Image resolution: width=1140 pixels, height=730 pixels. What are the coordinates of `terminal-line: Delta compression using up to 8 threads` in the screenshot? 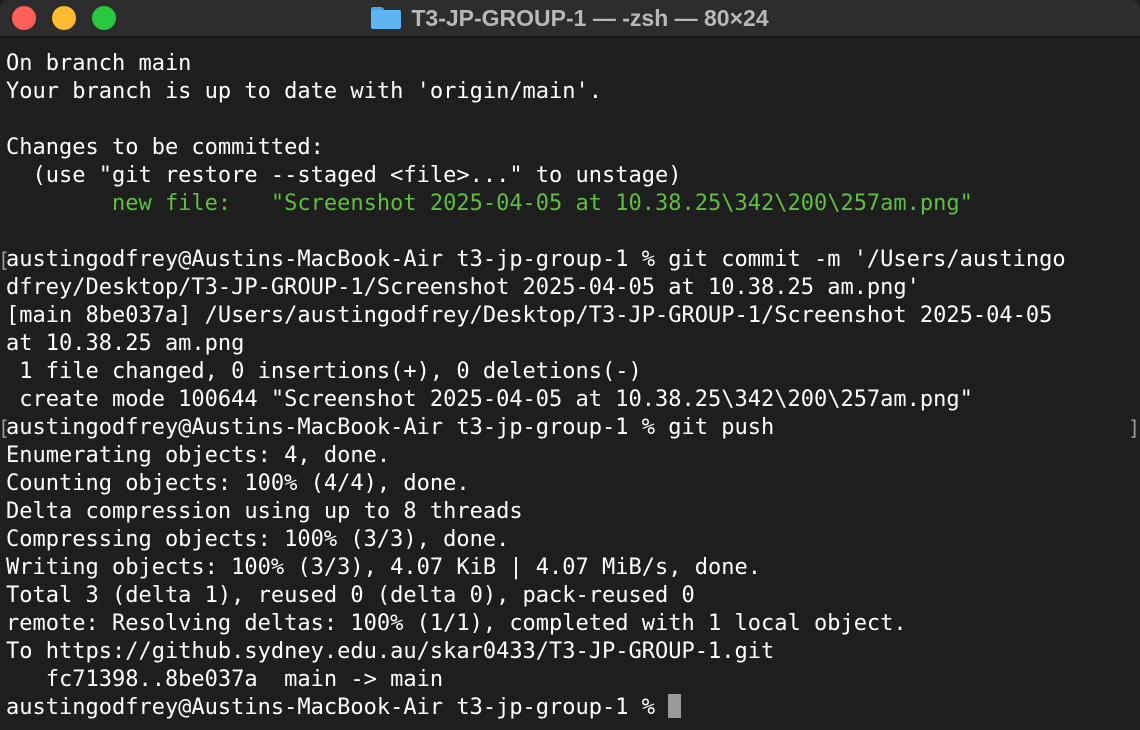 It's located at (264, 511).